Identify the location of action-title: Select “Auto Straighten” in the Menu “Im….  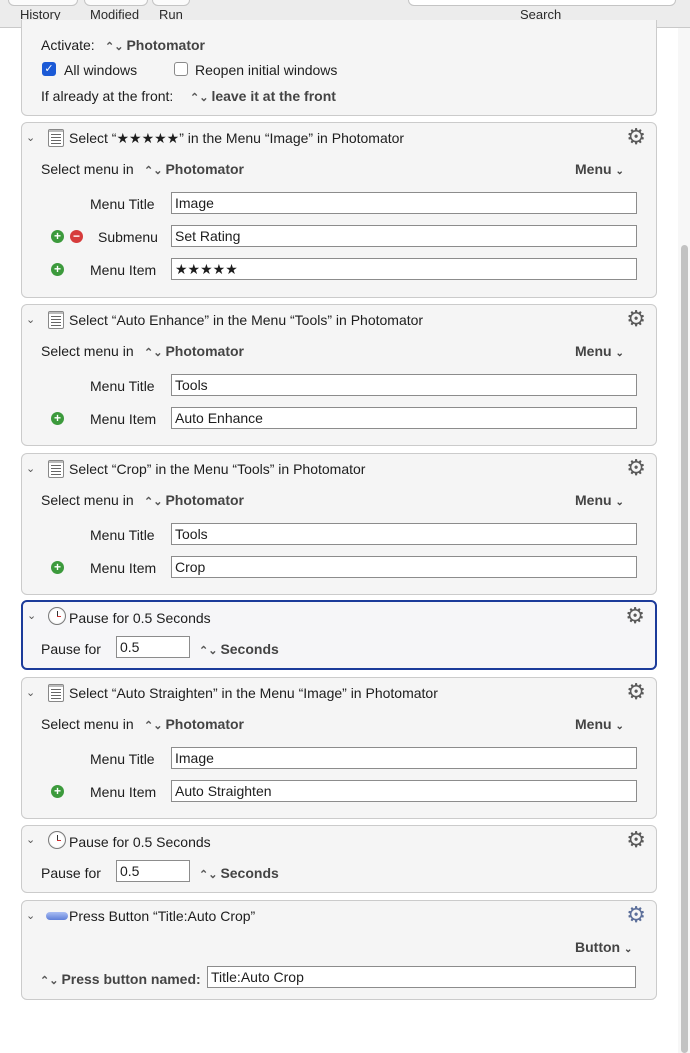
(253, 693).